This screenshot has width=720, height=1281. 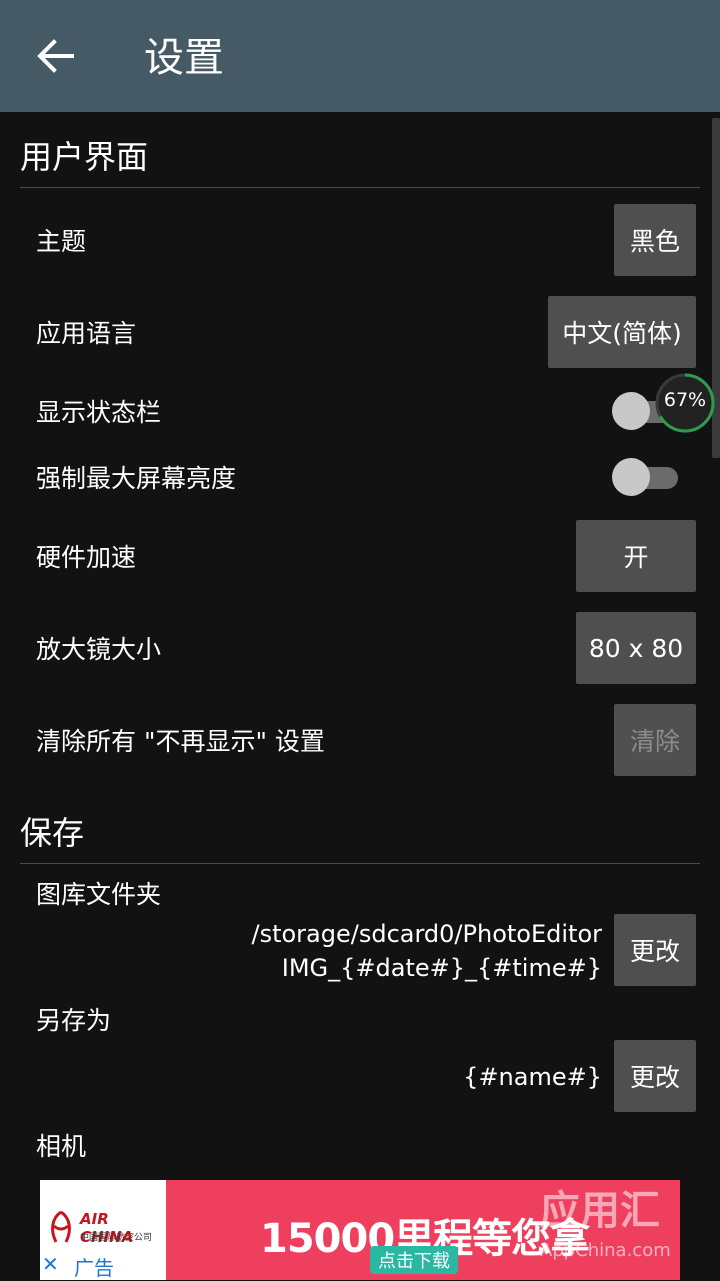 What do you see at coordinates (116, 1238) in the screenshot?
I see `ad-brand-cn: 中国国际航空公司` at bounding box center [116, 1238].